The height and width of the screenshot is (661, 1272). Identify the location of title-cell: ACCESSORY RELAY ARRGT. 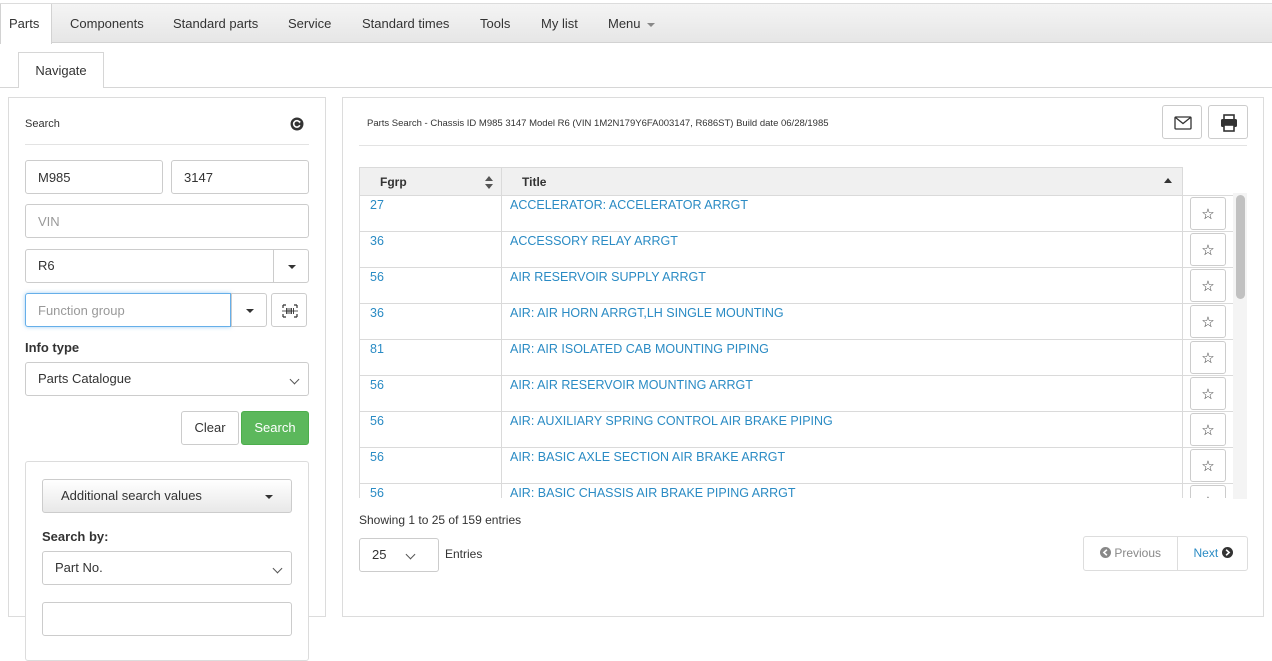
(842, 249).